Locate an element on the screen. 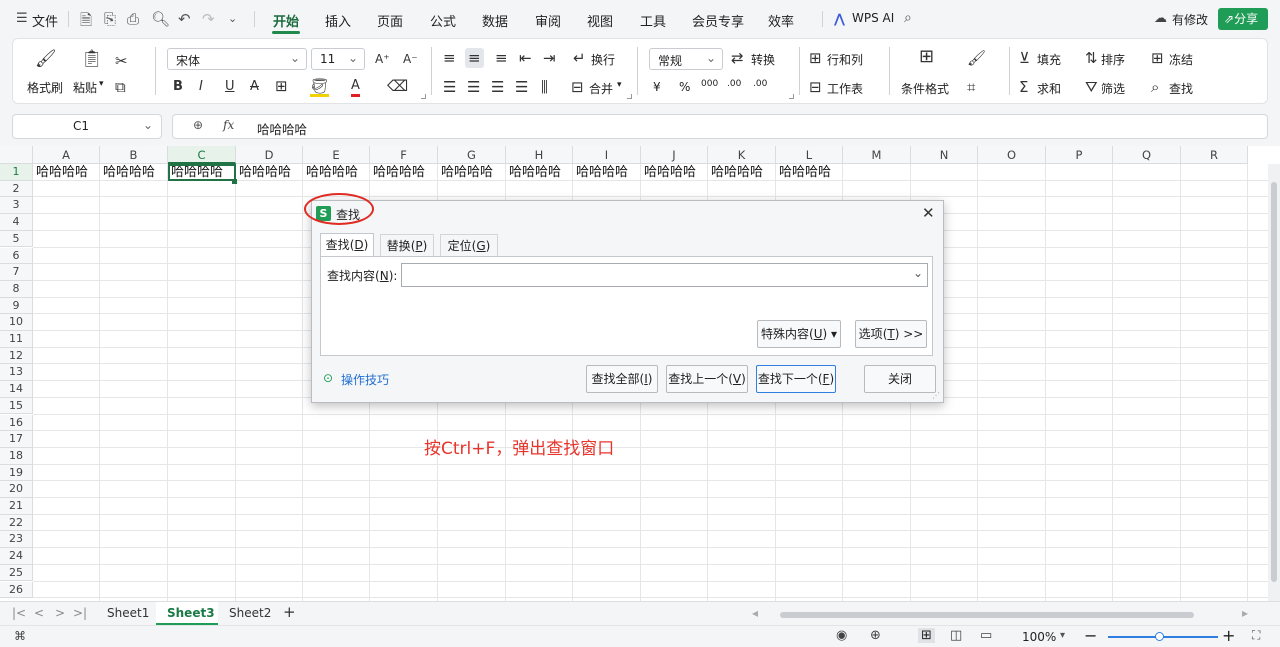  column-header: K is located at coordinates (742, 155).